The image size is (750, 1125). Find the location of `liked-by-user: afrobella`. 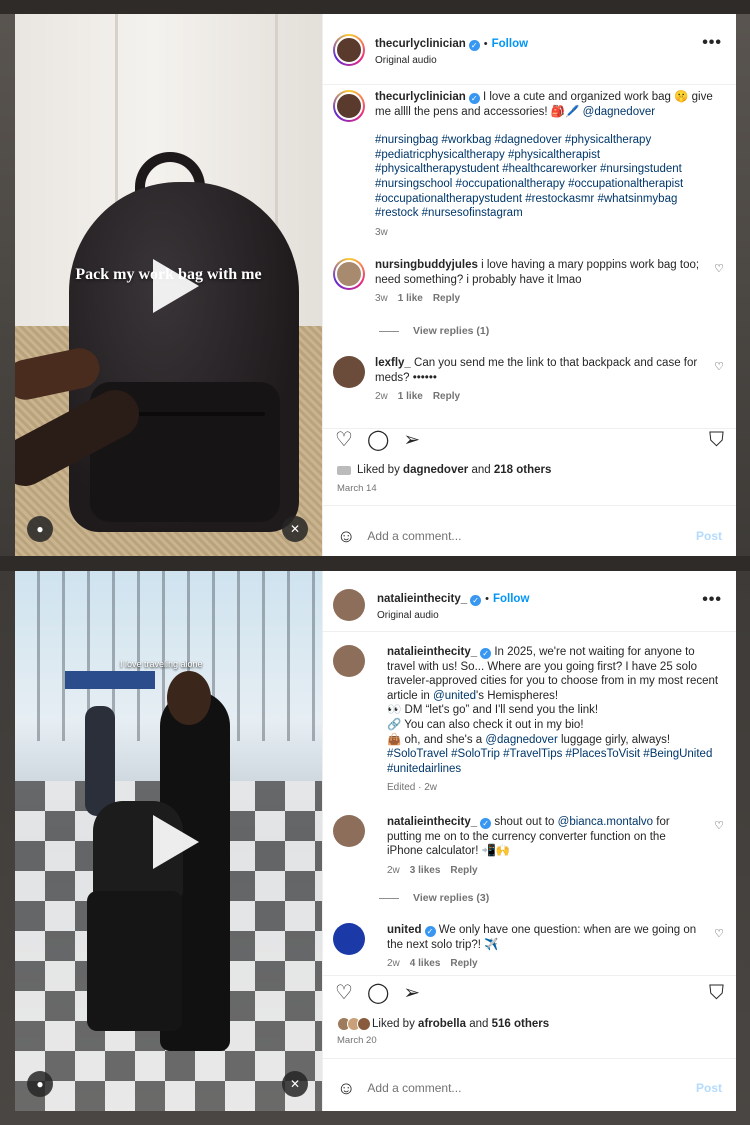

liked-by-user: afrobella is located at coordinates (442, 1024).